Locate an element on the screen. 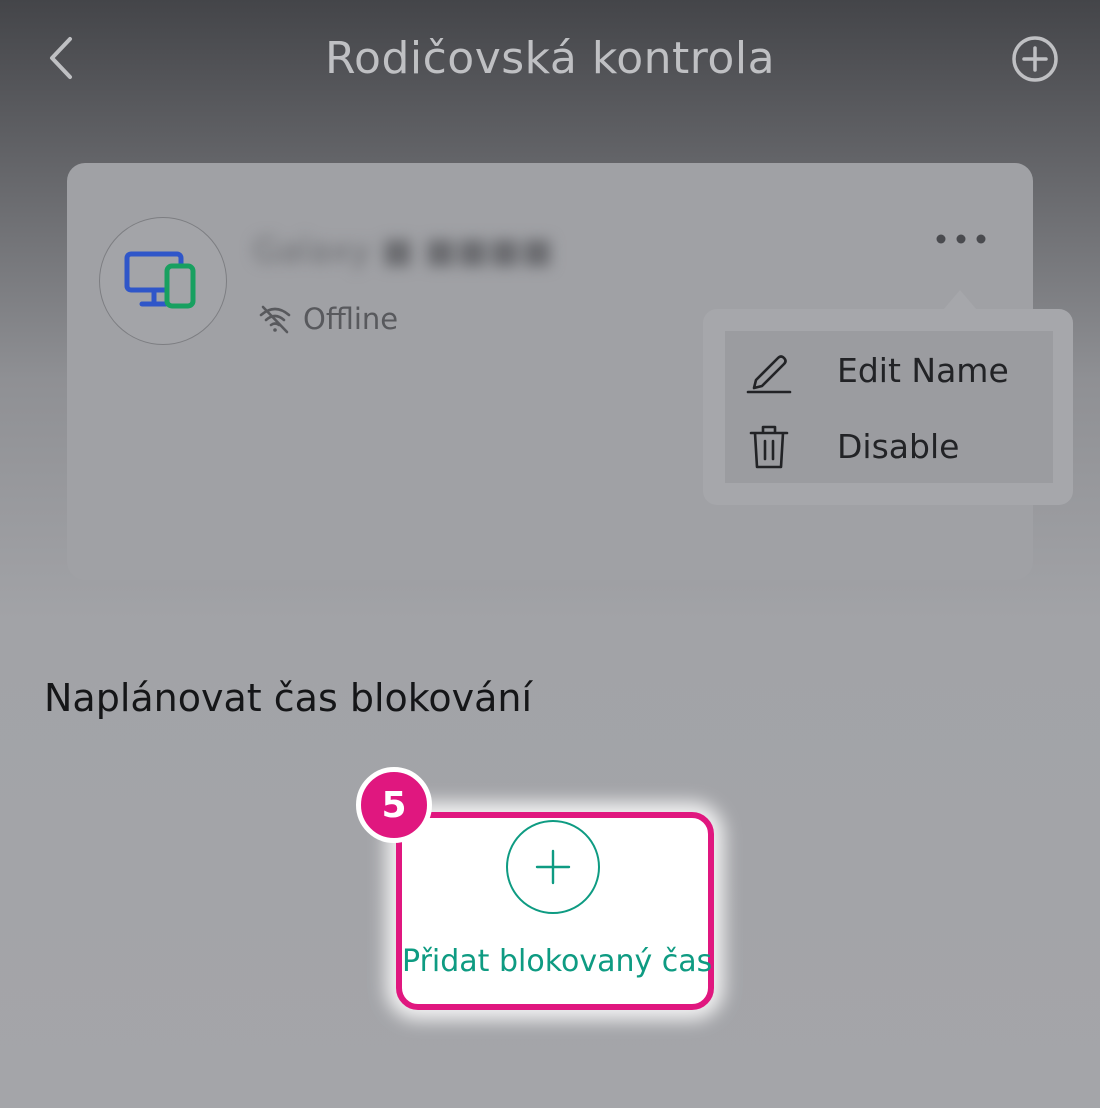  menu-caret is located at coordinates (960, 300).